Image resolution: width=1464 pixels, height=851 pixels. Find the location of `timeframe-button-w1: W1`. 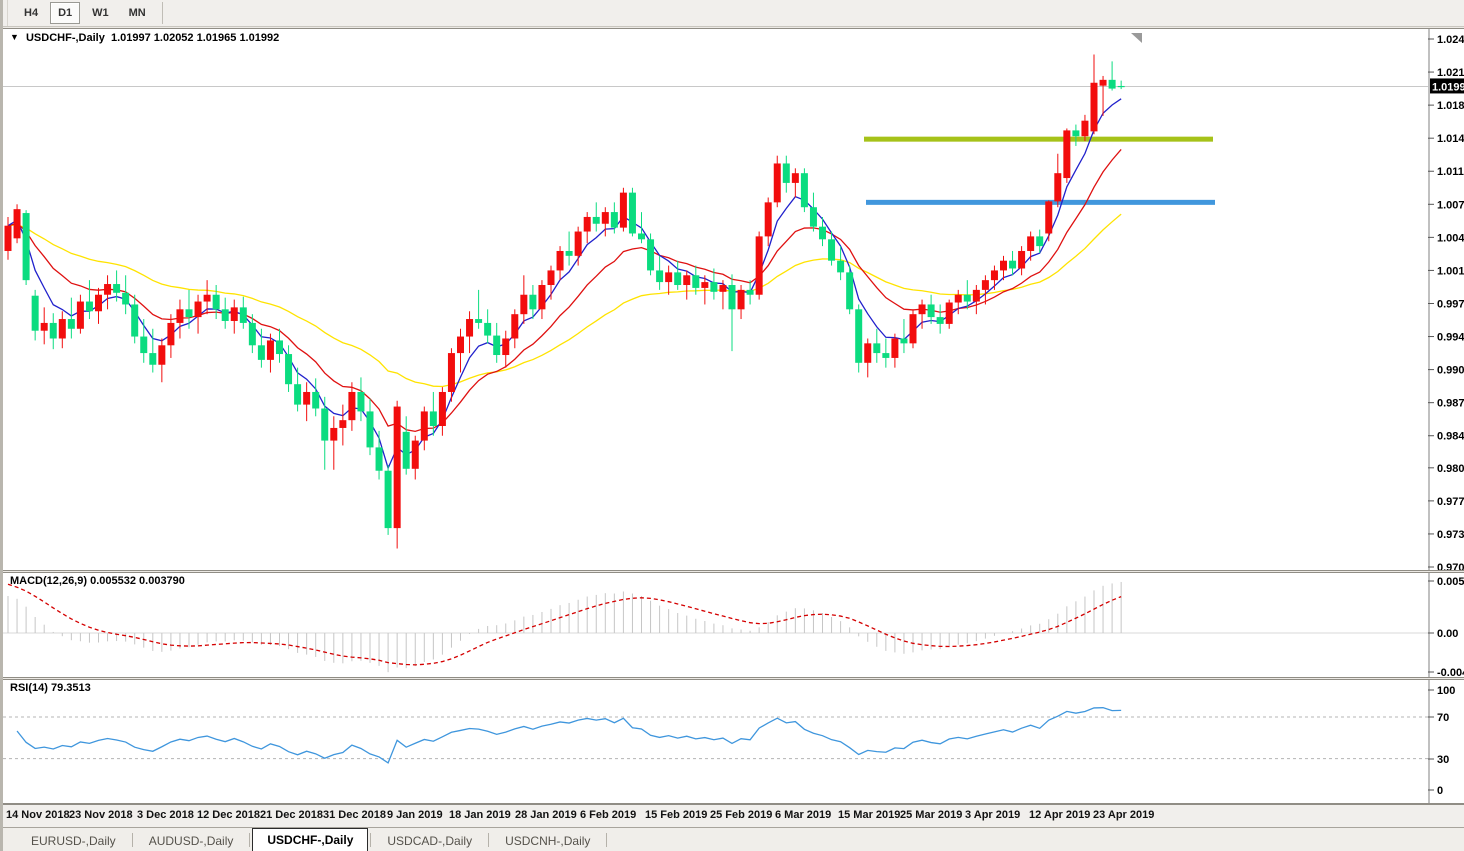

timeframe-button-w1: W1 is located at coordinates (100, 13).